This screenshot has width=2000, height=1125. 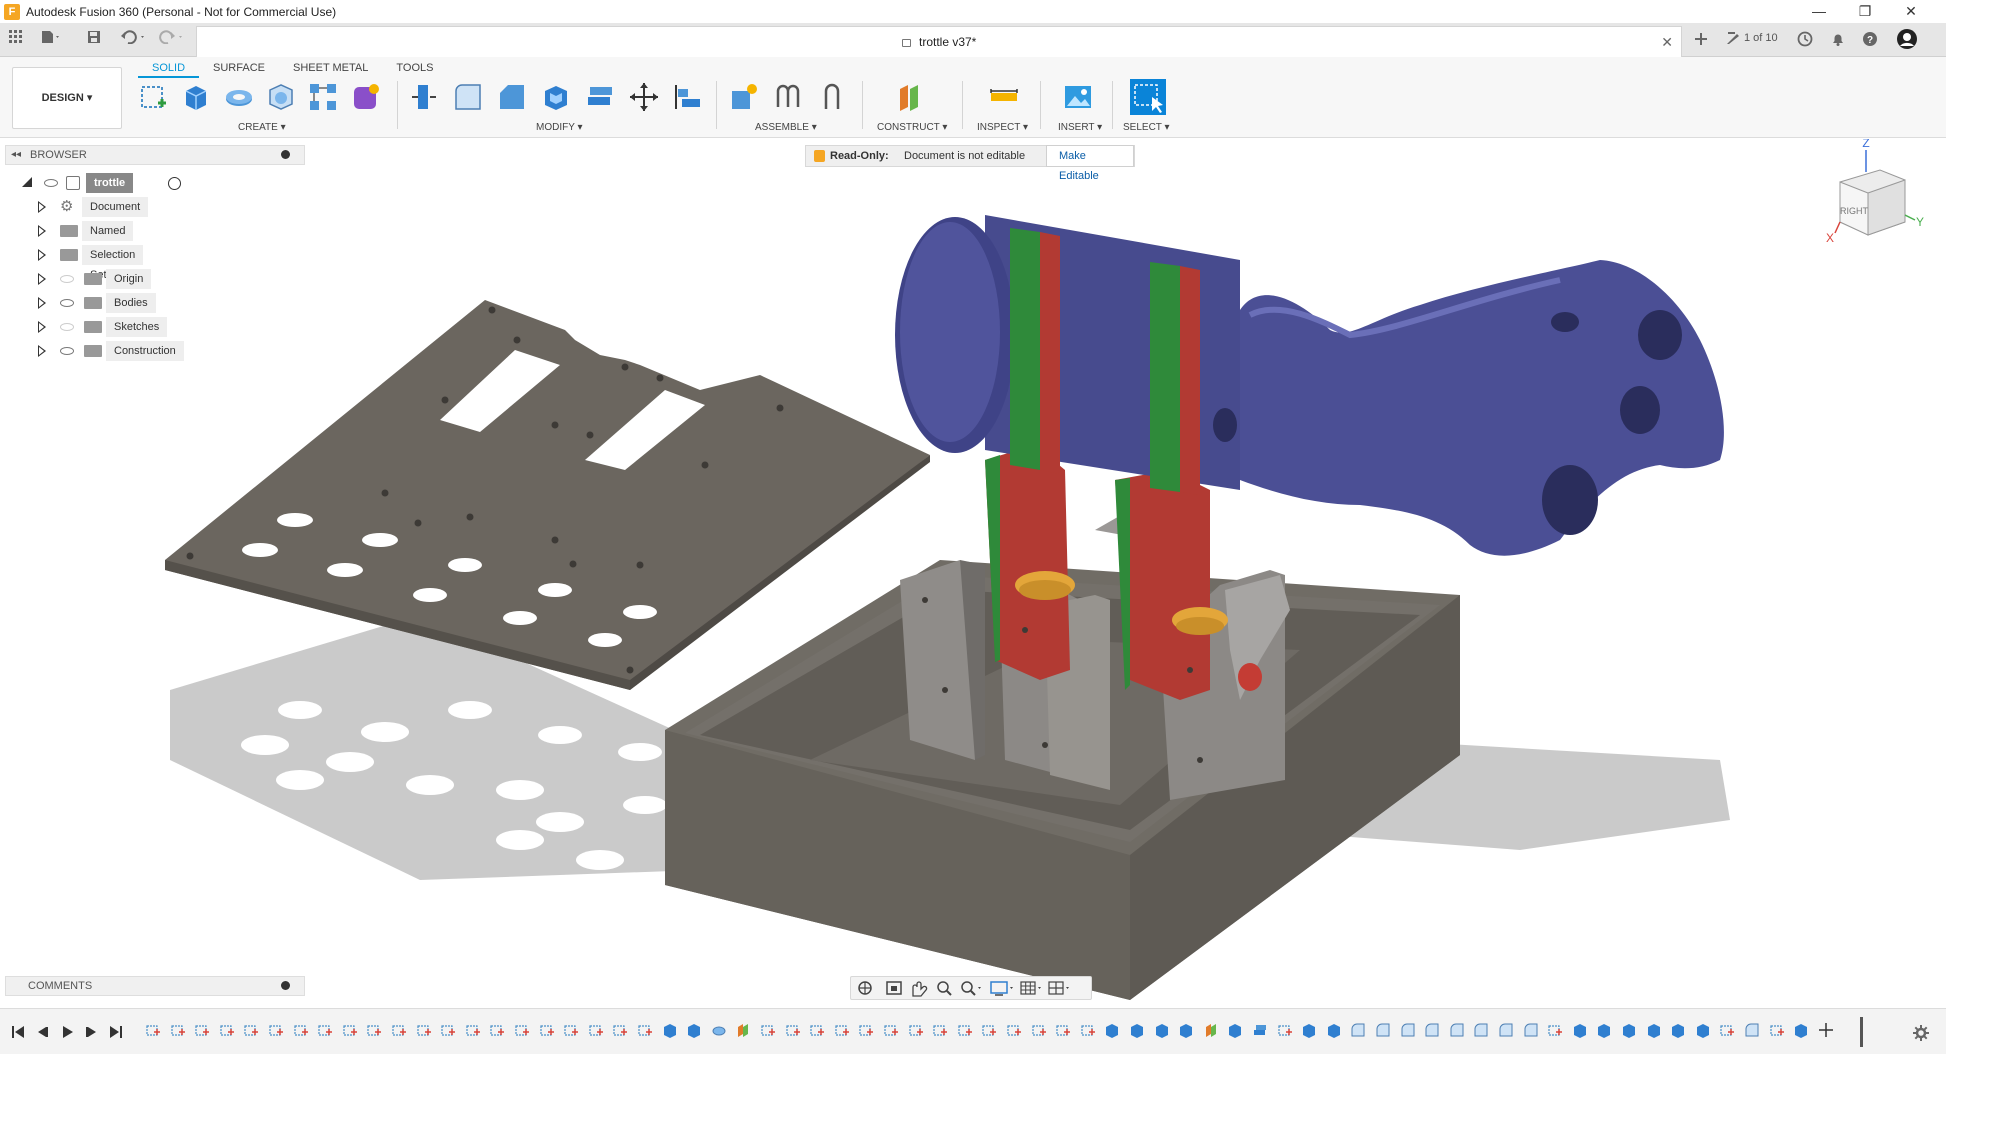 What do you see at coordinates (1875, 192) in the screenshot?
I see `viewcube: RIGHT Z X Y` at bounding box center [1875, 192].